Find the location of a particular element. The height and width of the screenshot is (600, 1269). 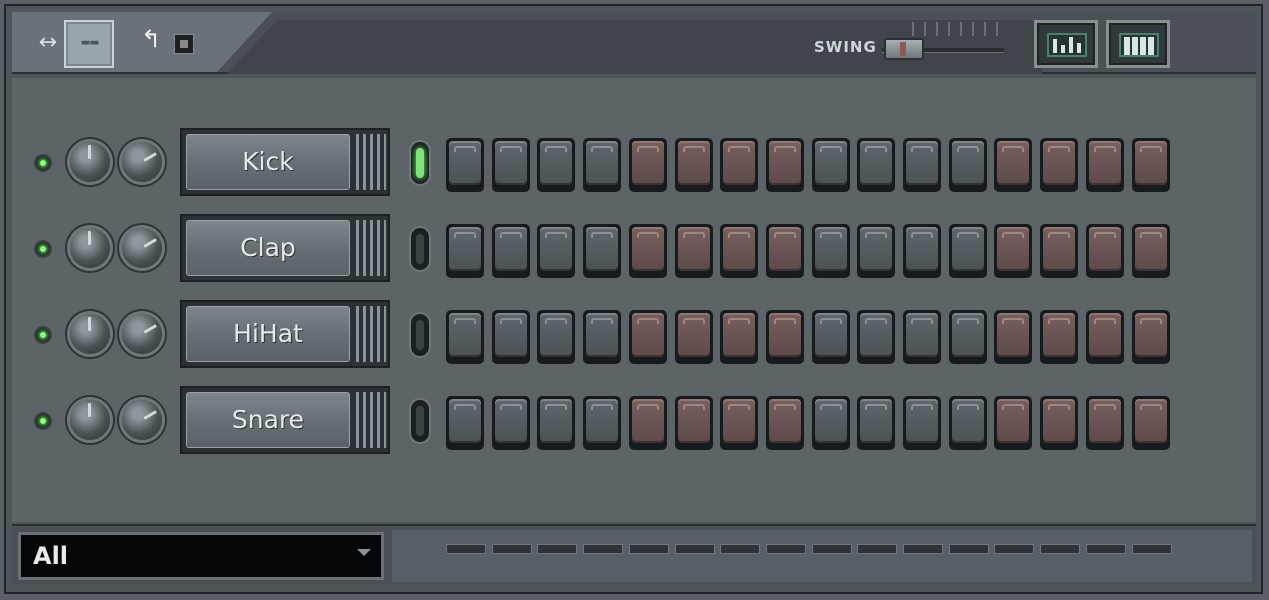

step-indicator is located at coordinates (877, 549).